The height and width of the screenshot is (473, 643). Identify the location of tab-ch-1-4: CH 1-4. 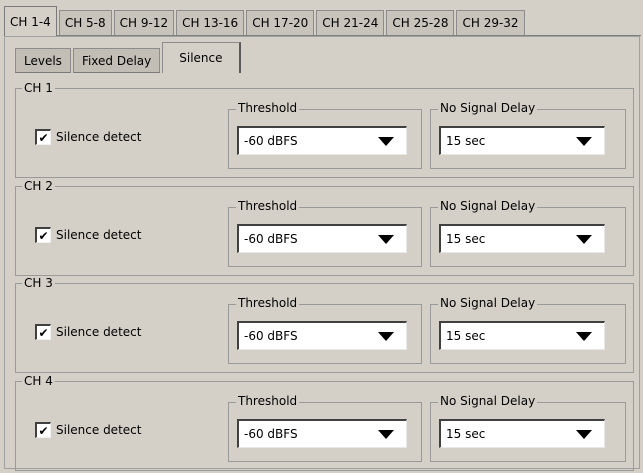
(30, 21).